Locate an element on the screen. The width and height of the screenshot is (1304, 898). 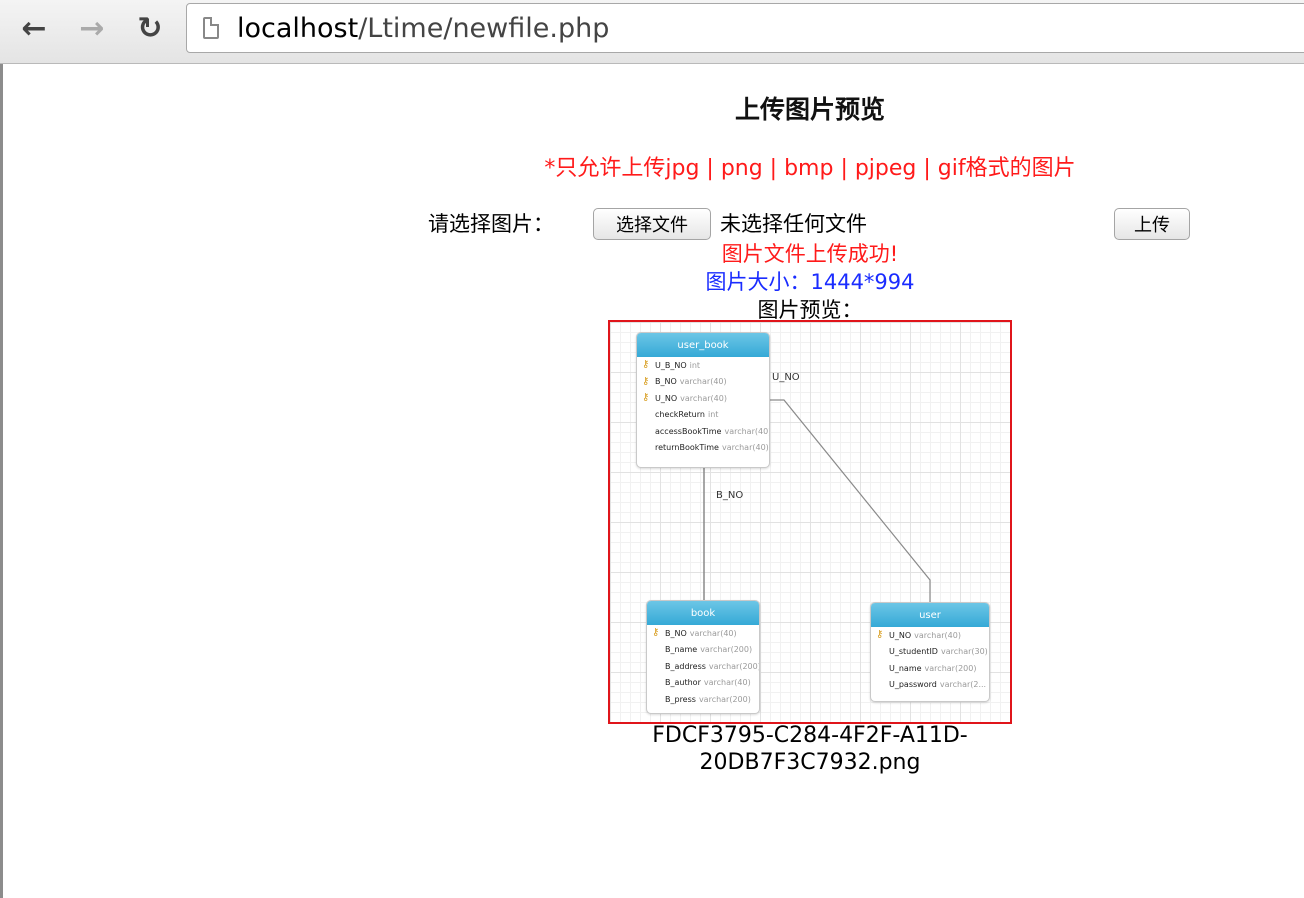
url-text: localhost/Ltime/newfile.php is located at coordinates (423, 28).